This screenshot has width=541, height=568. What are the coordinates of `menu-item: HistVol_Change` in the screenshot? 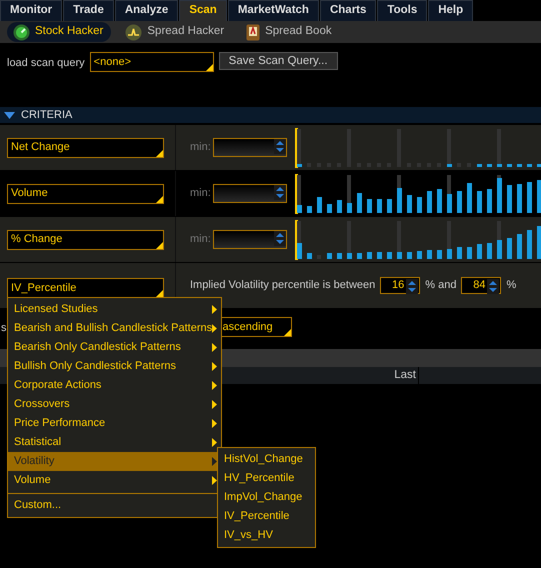 It's located at (266, 459).